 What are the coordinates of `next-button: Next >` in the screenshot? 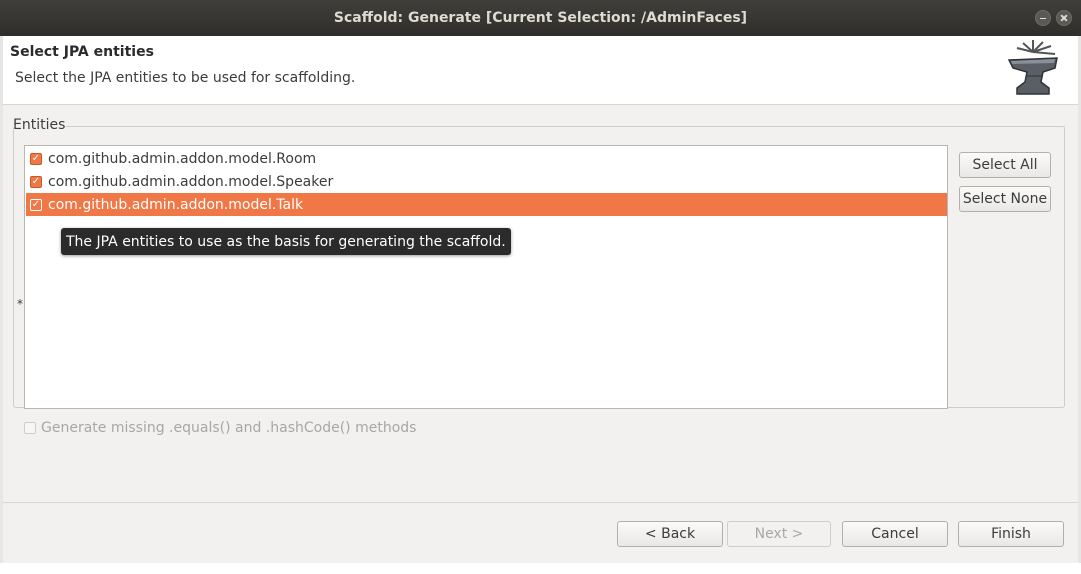 It's located at (779, 534).